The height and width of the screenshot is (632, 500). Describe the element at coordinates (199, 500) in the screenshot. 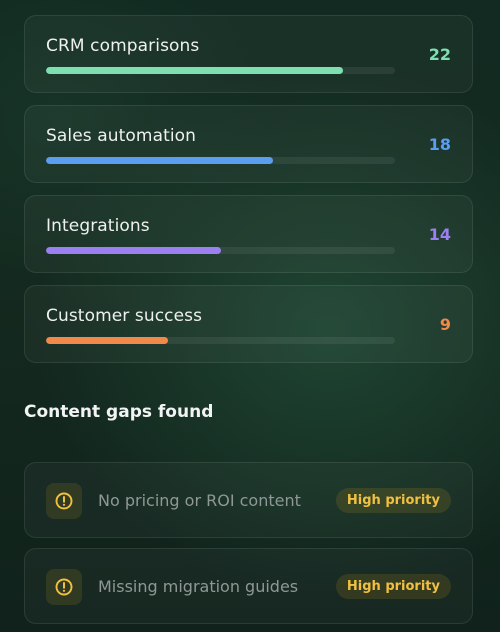

I see `gap-text: No pricing or ROI content` at that location.